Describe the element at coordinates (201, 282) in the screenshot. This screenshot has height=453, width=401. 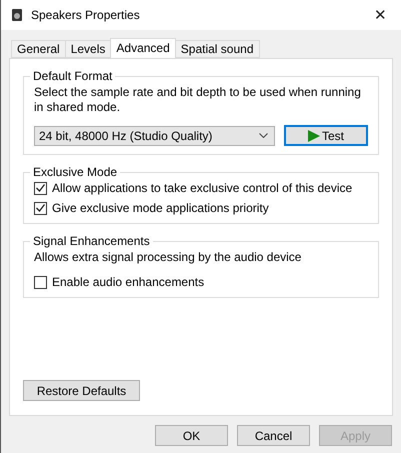
I see `checkbox-option: Enable audio enhancements` at that location.